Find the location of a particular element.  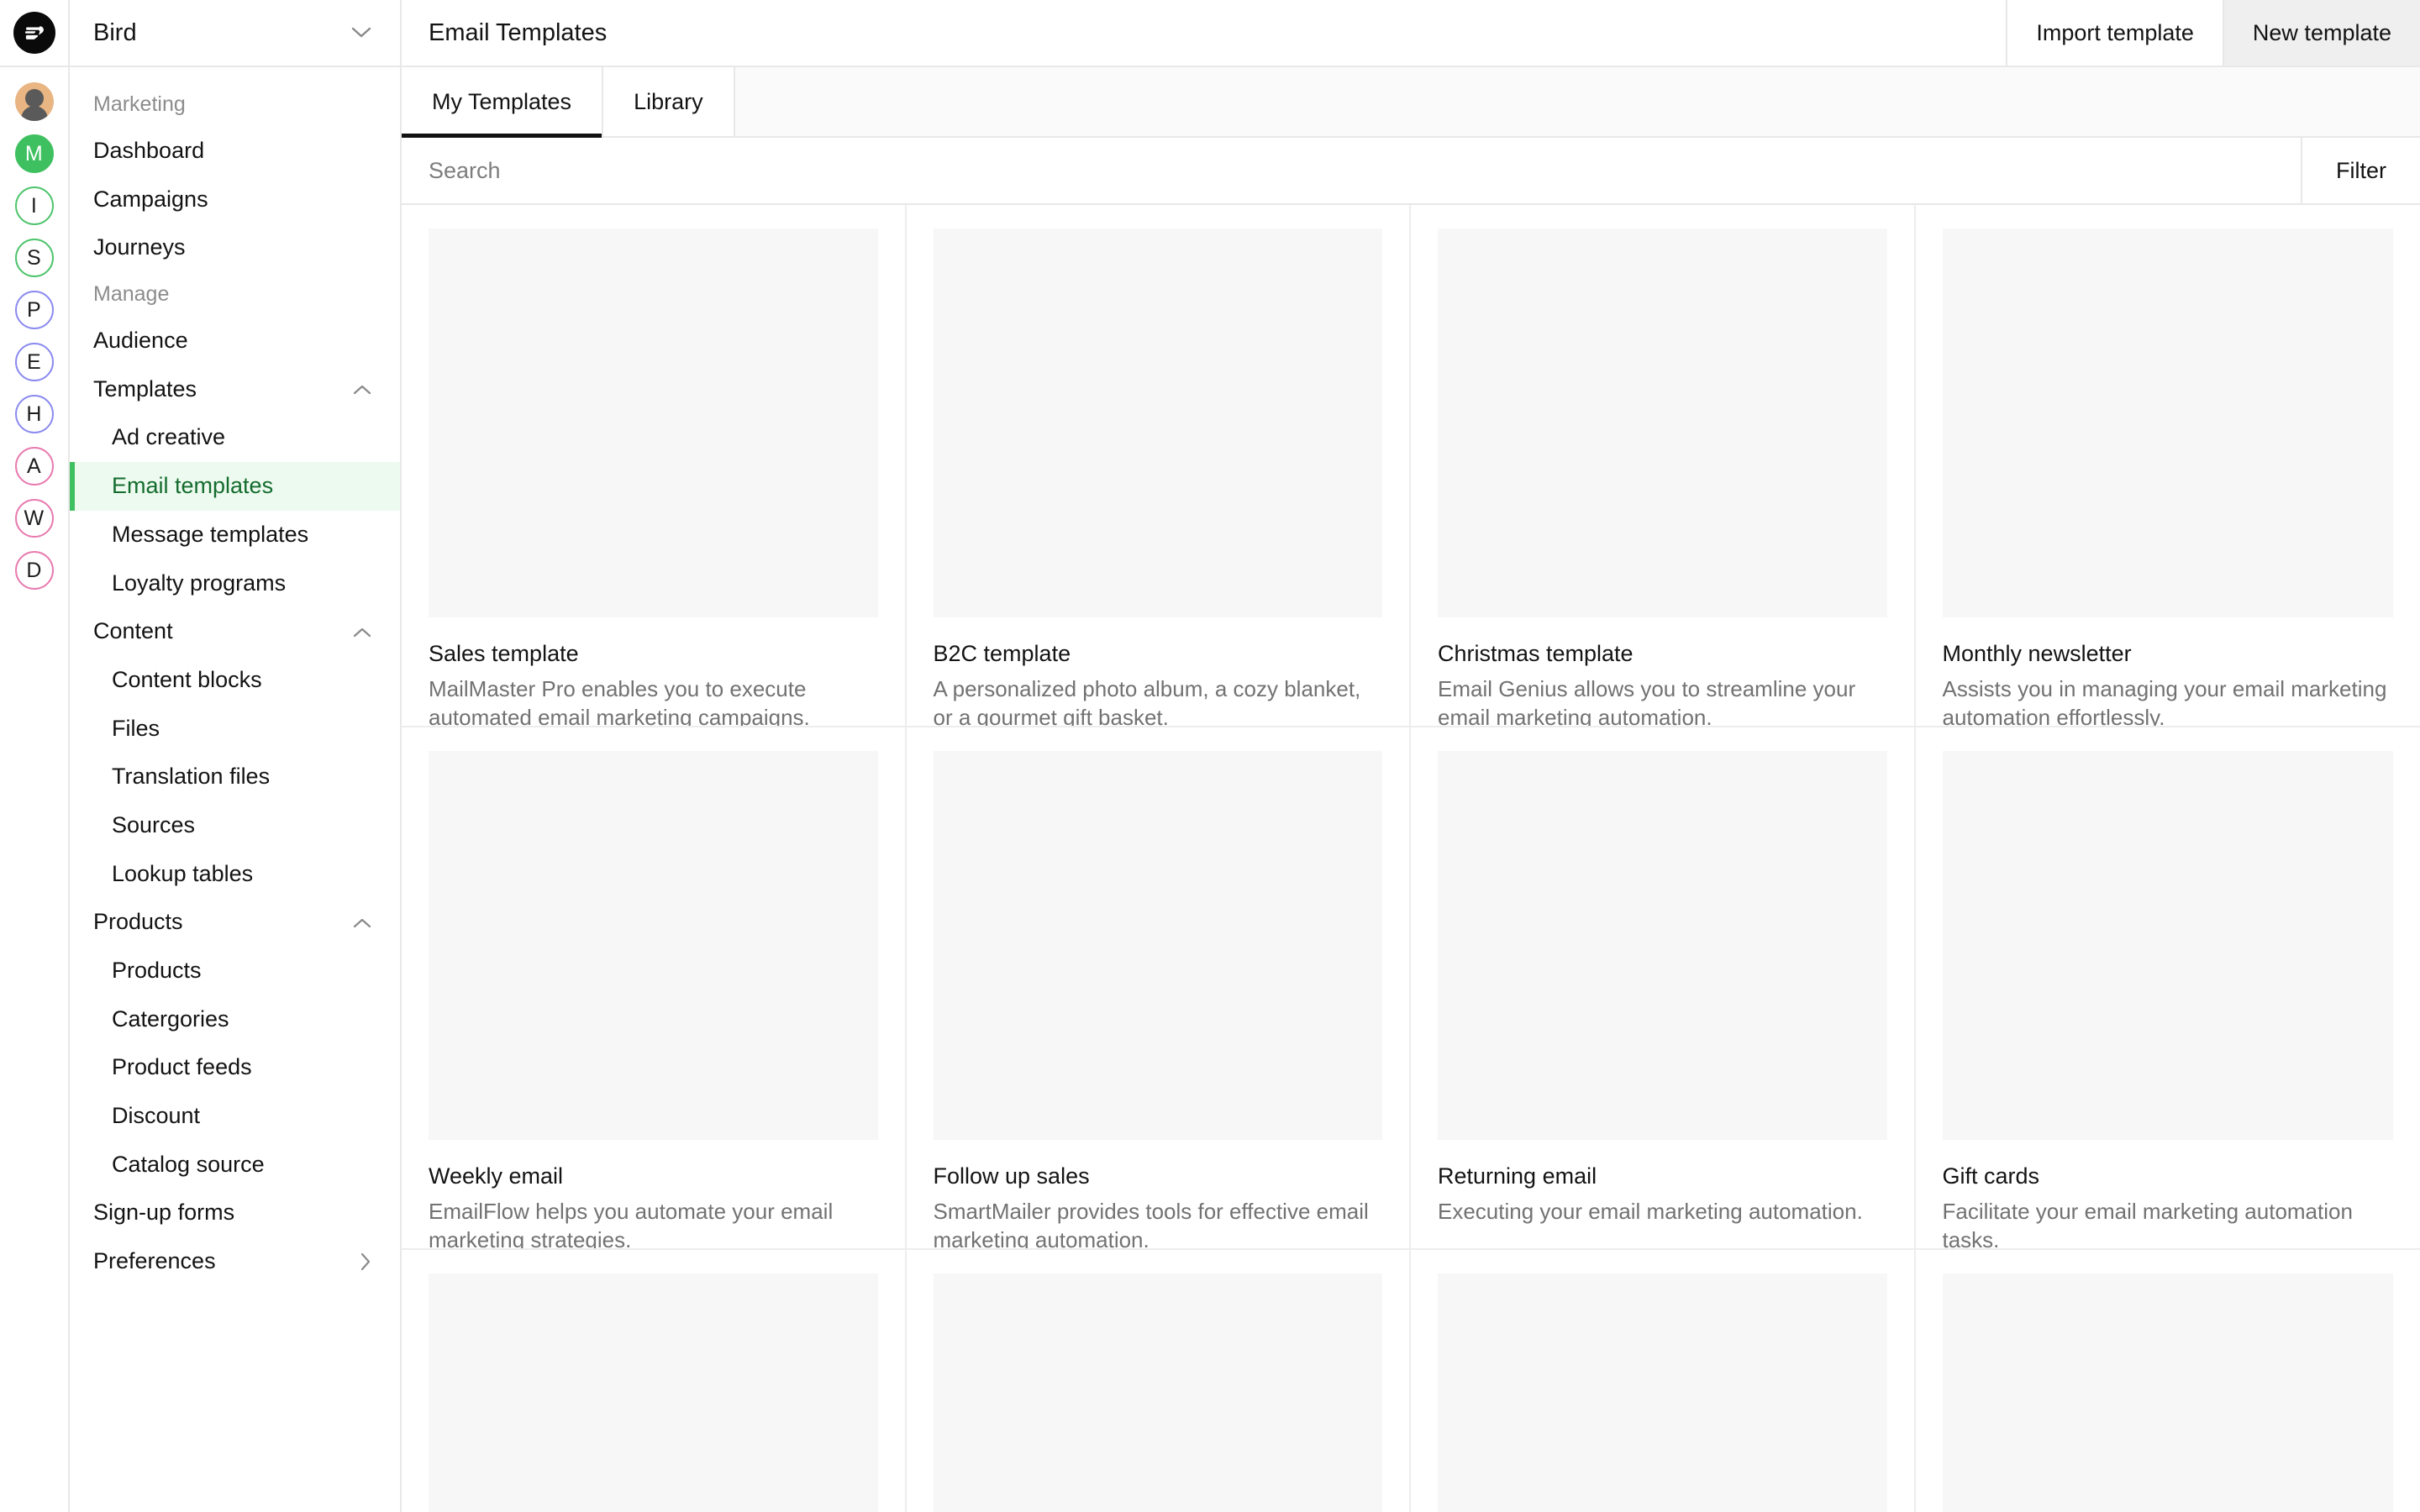

tab-bar-filler is located at coordinates (1577, 101).